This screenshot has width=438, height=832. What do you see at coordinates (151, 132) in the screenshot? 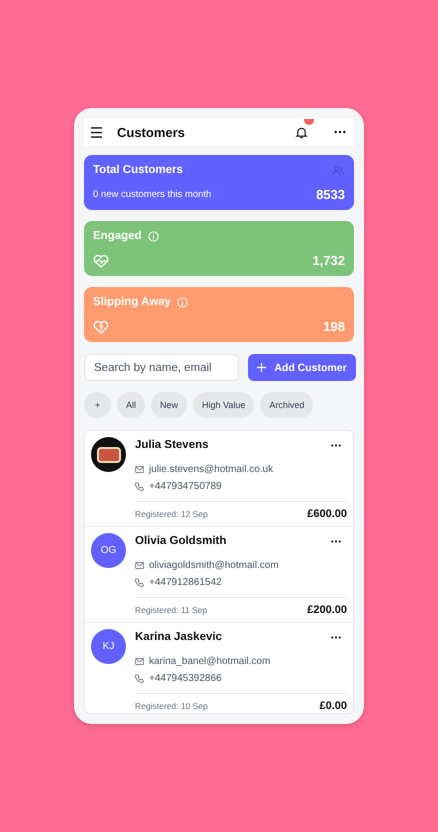
I see `page-title: Customers` at bounding box center [151, 132].